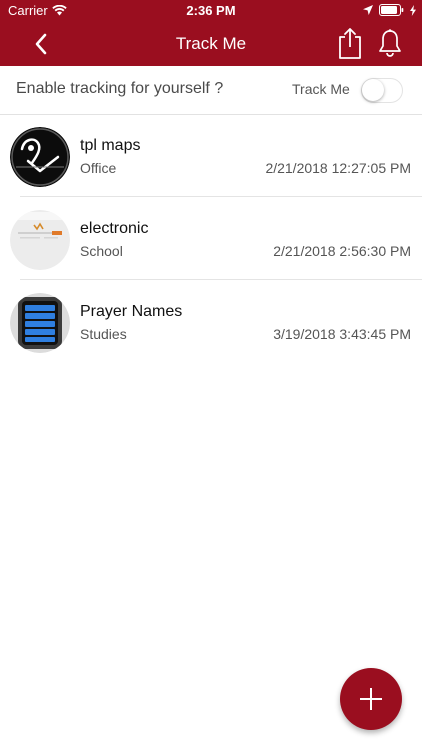 The height and width of the screenshot is (750, 422). I want to click on track-me-toggle, so click(382, 90).